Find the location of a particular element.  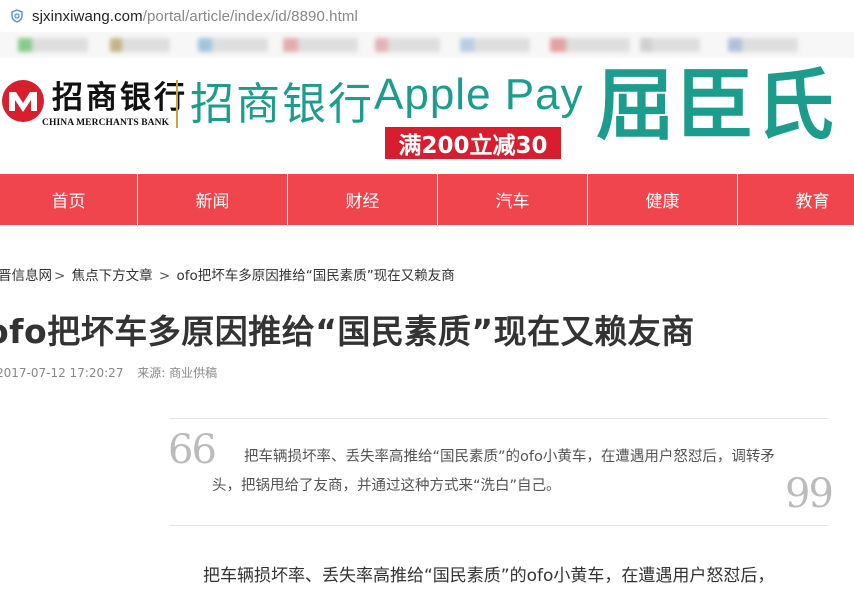

ad-bank-name: 招商银行 is located at coordinates (282, 104).